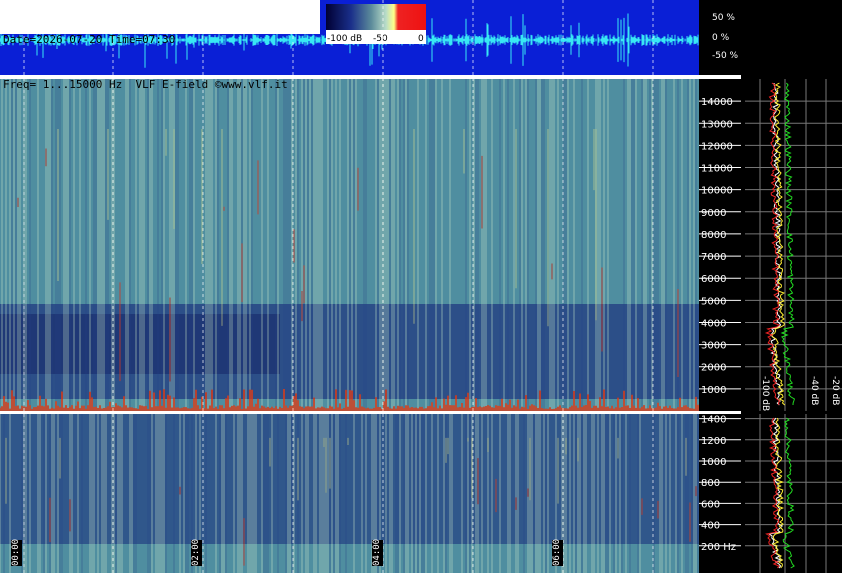 This screenshot has height=573, width=842. Describe the element at coordinates (196, 552) in the screenshot. I see `time-stamp-1: 02:00` at that location.